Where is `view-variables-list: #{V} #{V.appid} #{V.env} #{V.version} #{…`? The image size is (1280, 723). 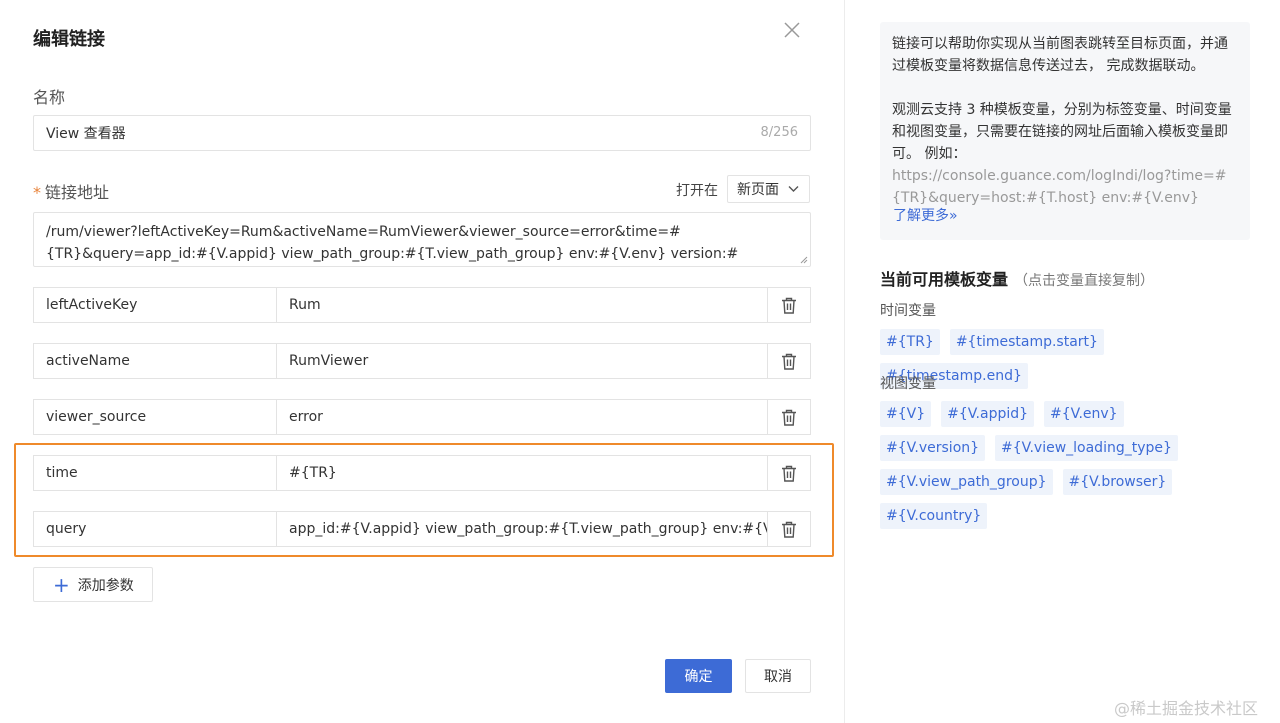
view-variables-list: #{V} #{V.appid} #{V.env} #{V.version} #{… is located at coordinates (1060, 469).